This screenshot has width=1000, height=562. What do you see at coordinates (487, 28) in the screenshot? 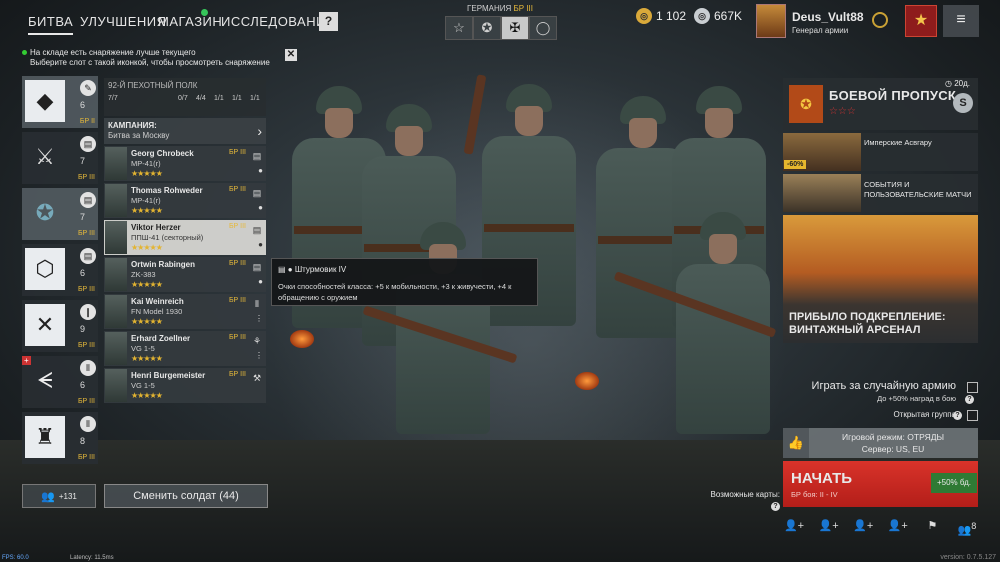
I see `nation-tab-ussr: ✪` at bounding box center [487, 28].